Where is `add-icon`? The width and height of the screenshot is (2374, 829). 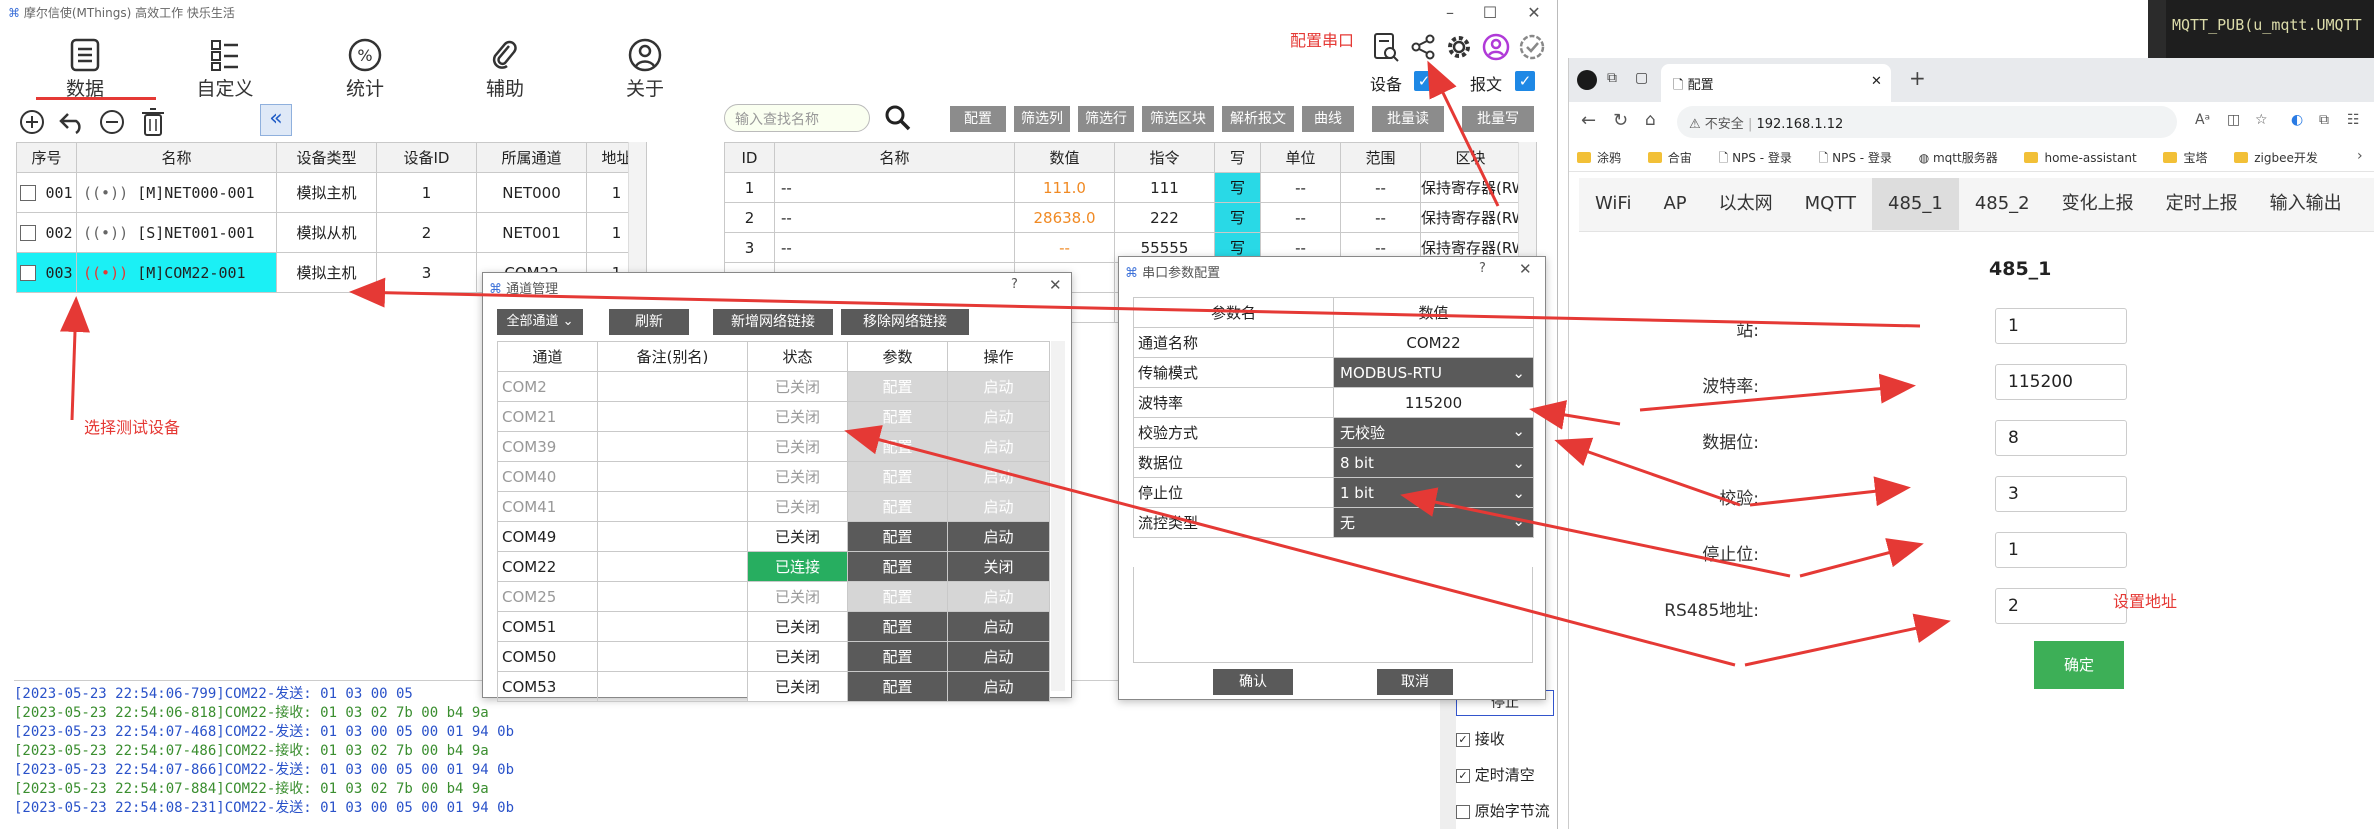
add-icon is located at coordinates (32, 122).